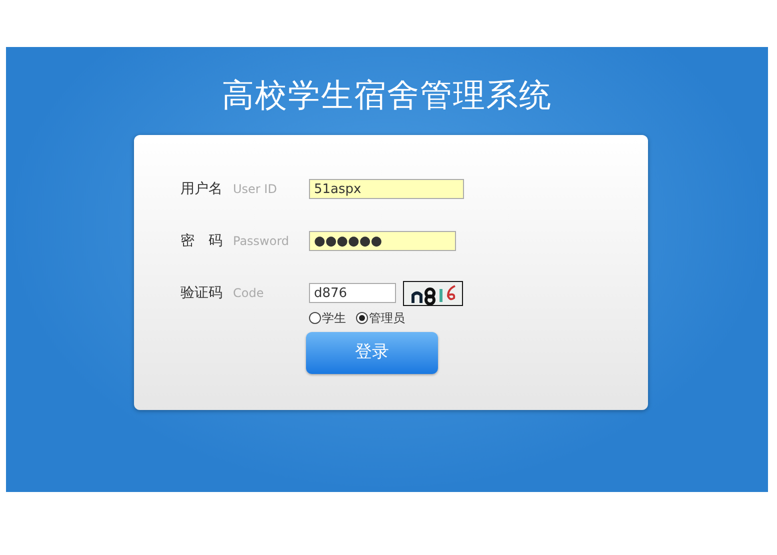 The width and height of the screenshot is (777, 555). What do you see at coordinates (387, 95) in the screenshot?
I see `system-title: 高校学生宿舍管理系统` at bounding box center [387, 95].